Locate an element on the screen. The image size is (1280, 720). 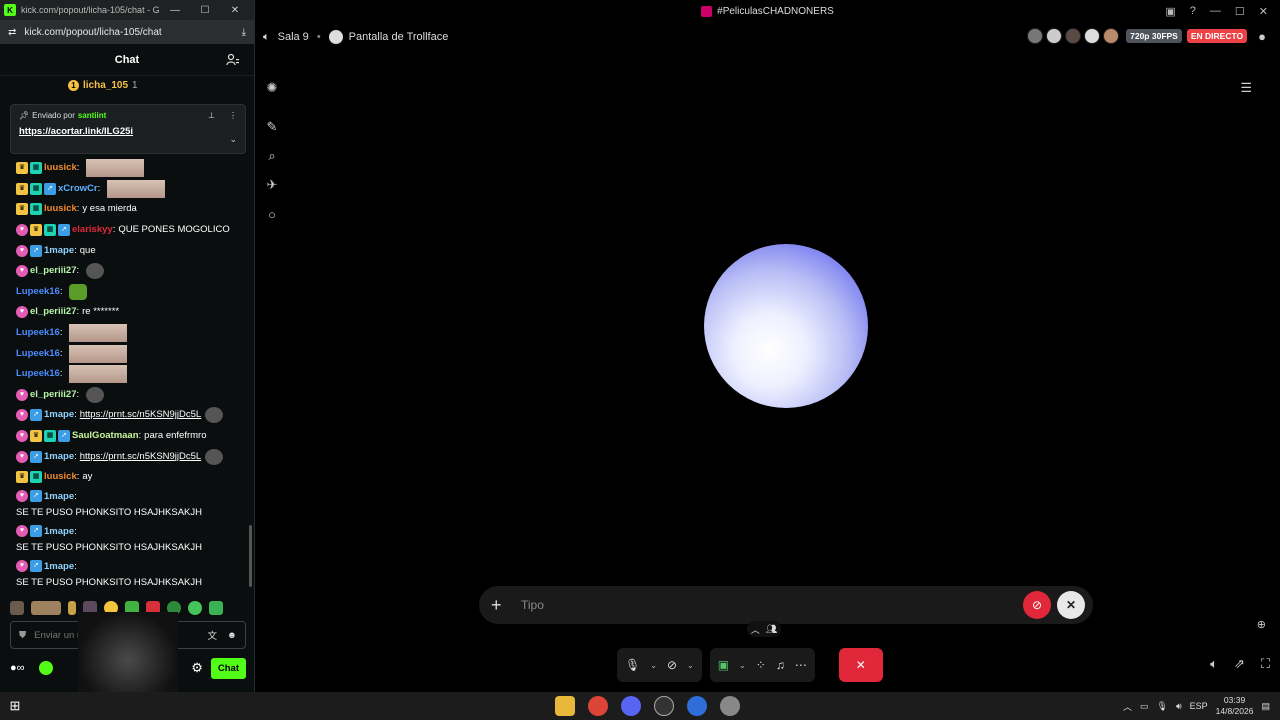
frog-emote-icon is located at coordinates (78, 291).